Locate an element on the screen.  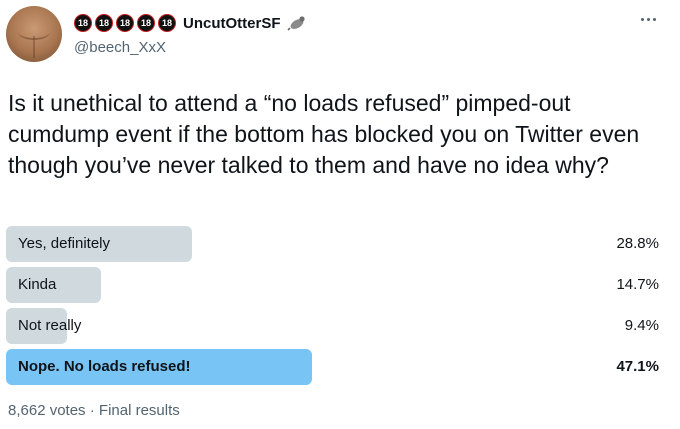
more-options-icon is located at coordinates (648, 19).